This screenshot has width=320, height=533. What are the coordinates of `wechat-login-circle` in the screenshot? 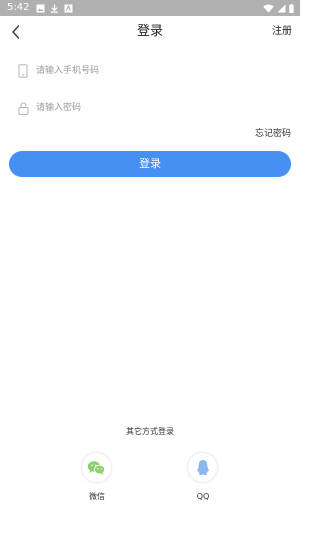 It's located at (96, 467).